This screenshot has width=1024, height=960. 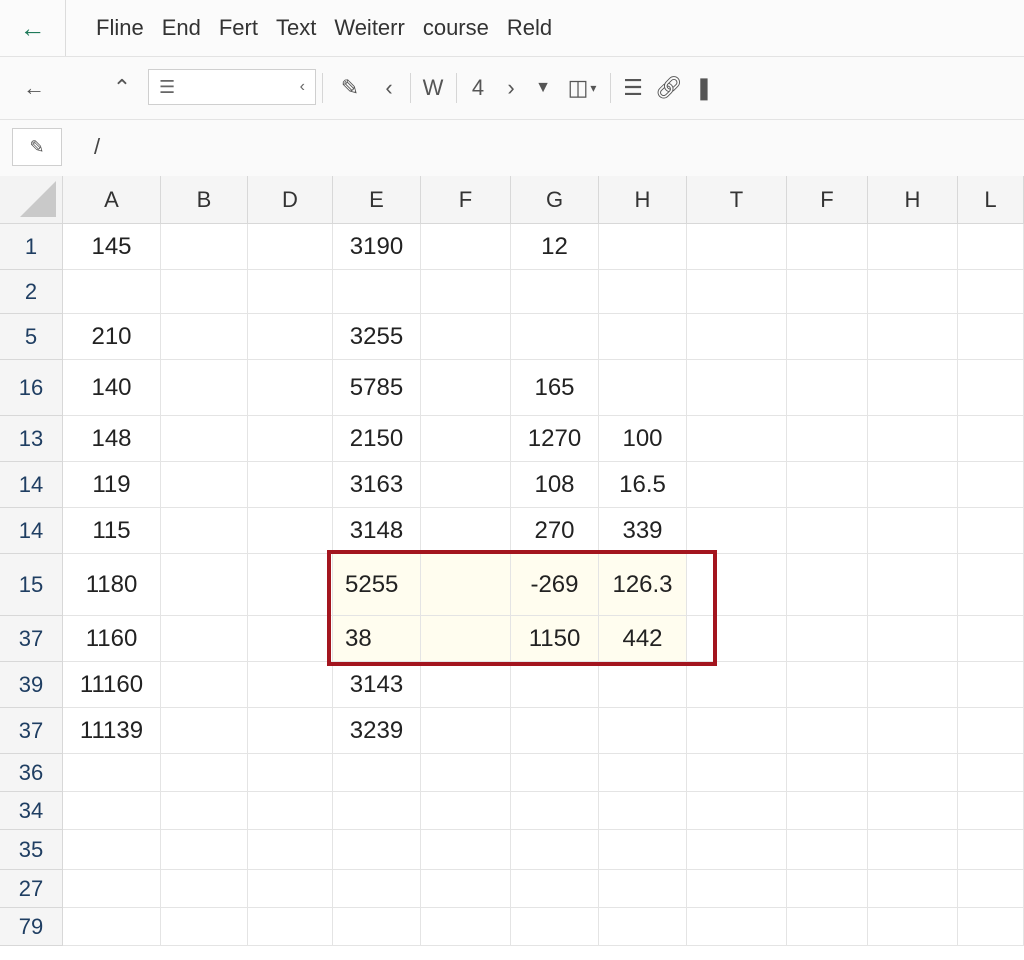 I want to click on cell: 119, so click(x=112, y=485).